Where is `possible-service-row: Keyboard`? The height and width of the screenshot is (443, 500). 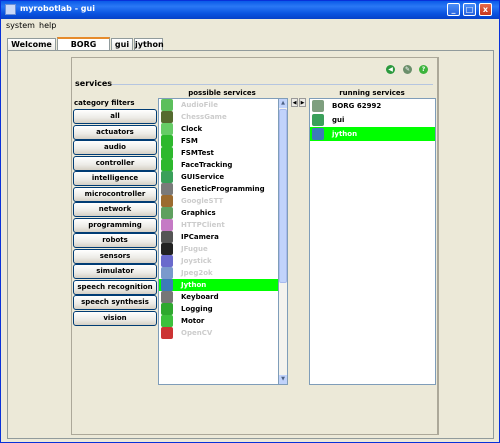 possible-service-row: Keyboard is located at coordinates (219, 297).